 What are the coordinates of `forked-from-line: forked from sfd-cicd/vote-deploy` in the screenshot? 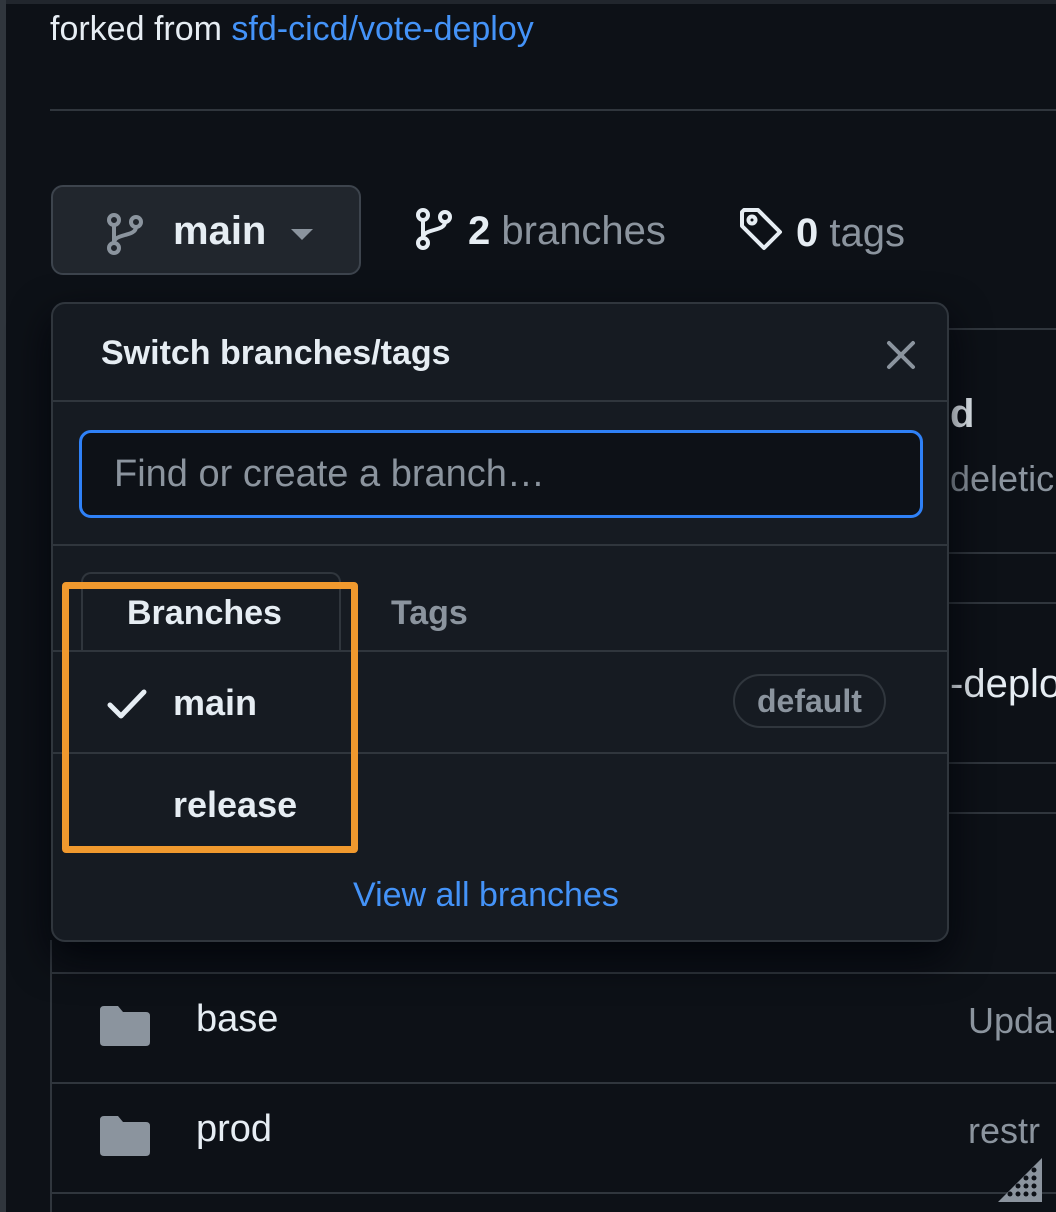 It's located at (292, 29).